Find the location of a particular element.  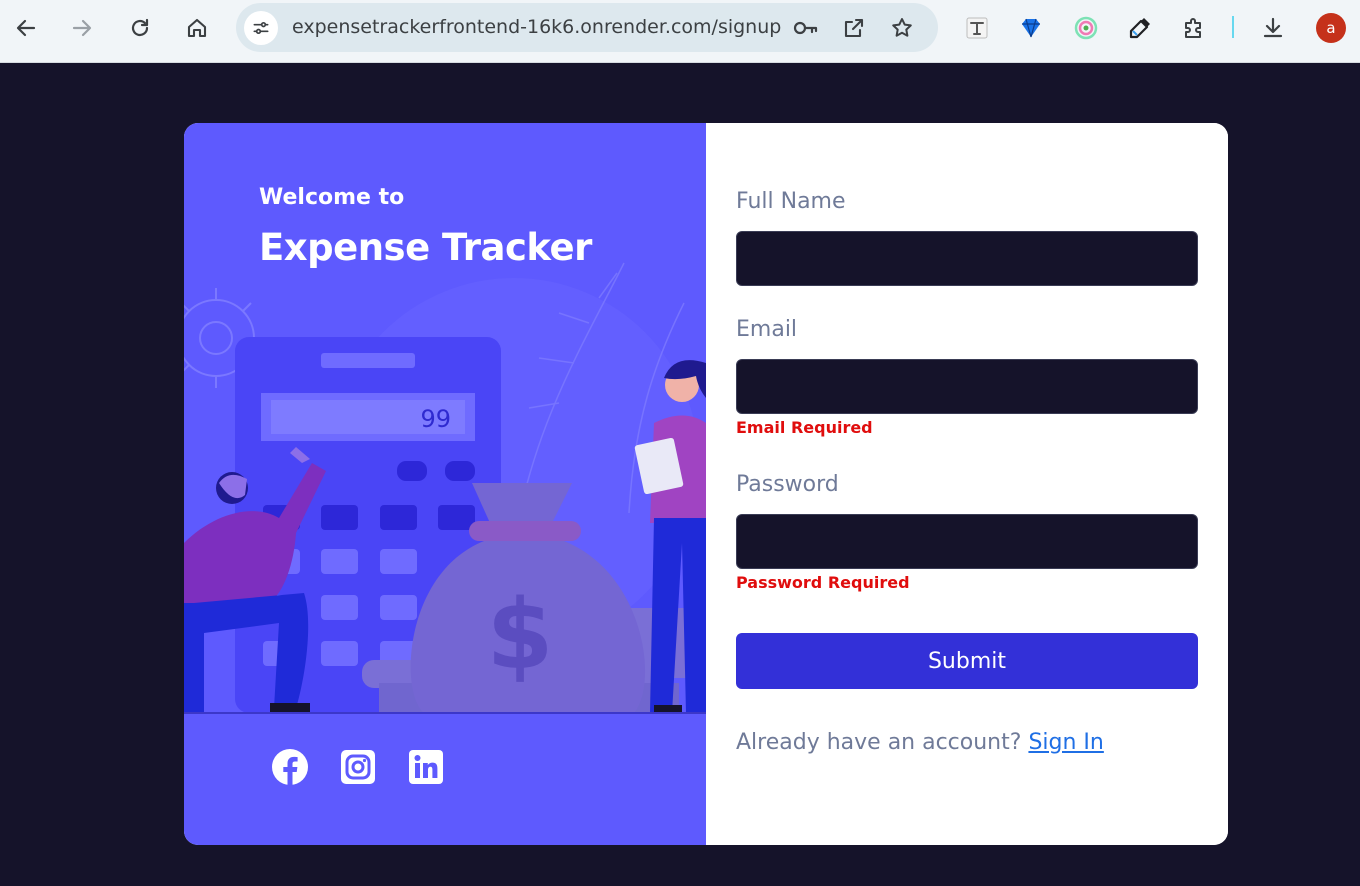

forward-arrow-icon is located at coordinates (82, 28).